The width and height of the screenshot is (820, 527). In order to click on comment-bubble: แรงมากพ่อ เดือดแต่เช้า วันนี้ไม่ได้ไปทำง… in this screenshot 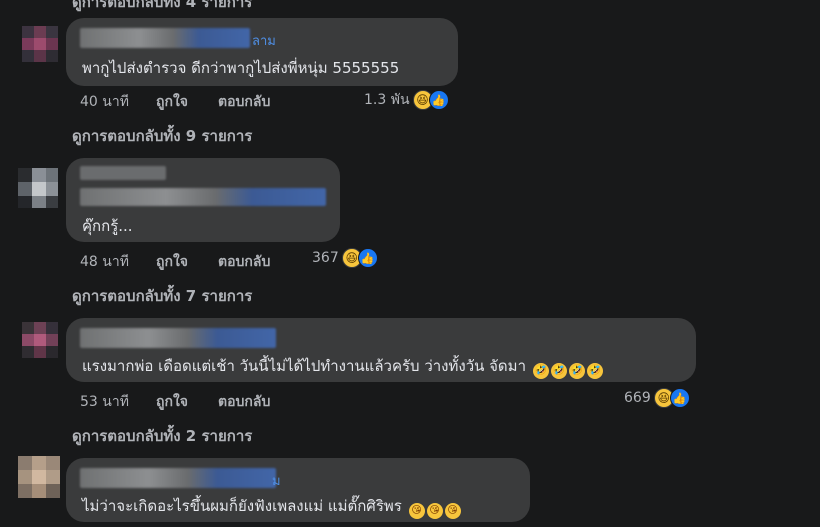, I will do `click(381, 350)`.